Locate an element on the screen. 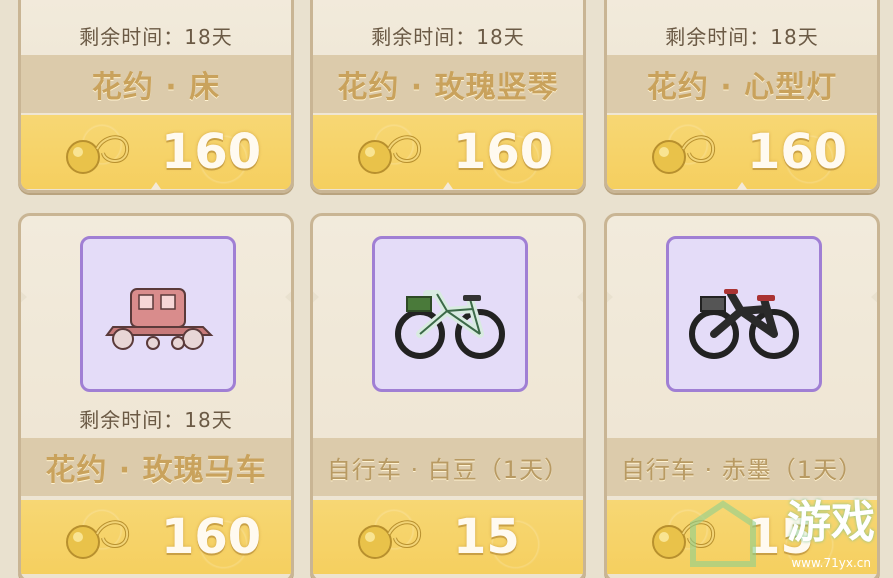 This screenshot has height=578, width=893. item-name: 花约 · 心型灯 is located at coordinates (742, 84).